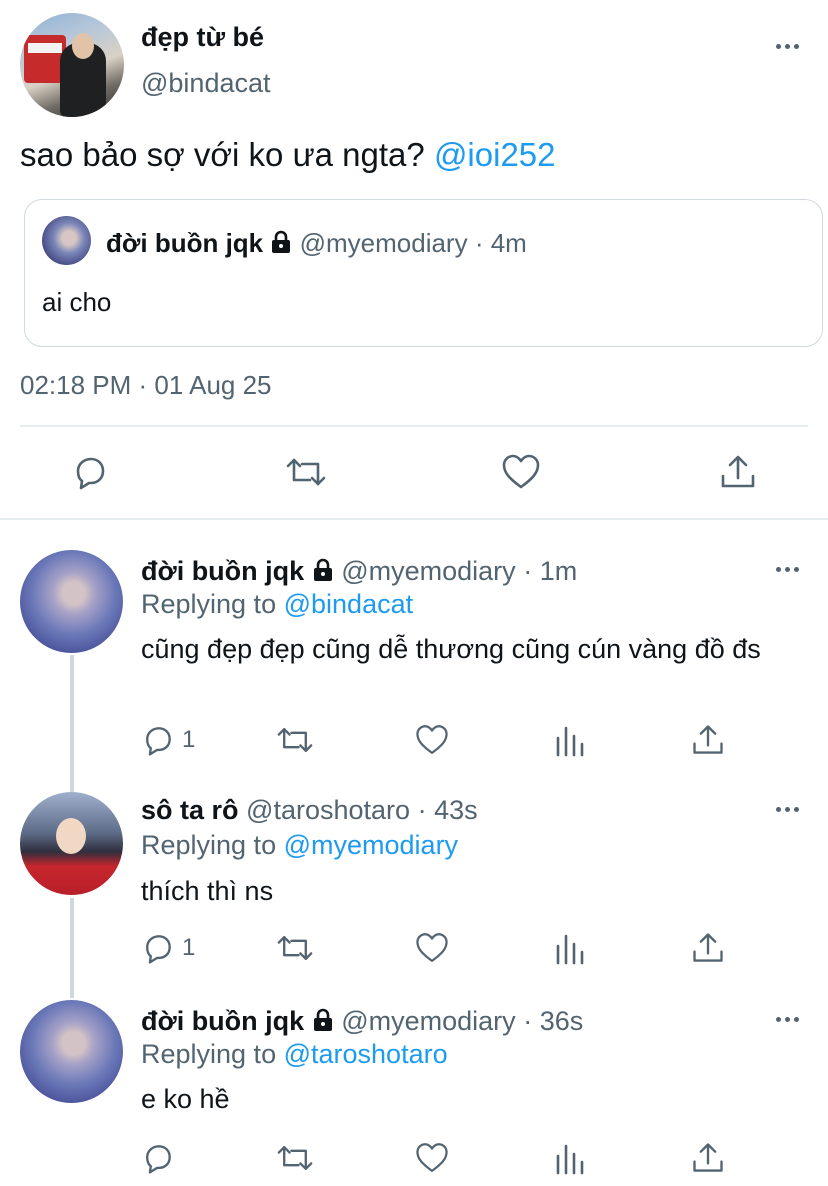 This screenshot has width=828, height=1186. What do you see at coordinates (508, 243) in the screenshot?
I see `quote-time: 4m` at bounding box center [508, 243].